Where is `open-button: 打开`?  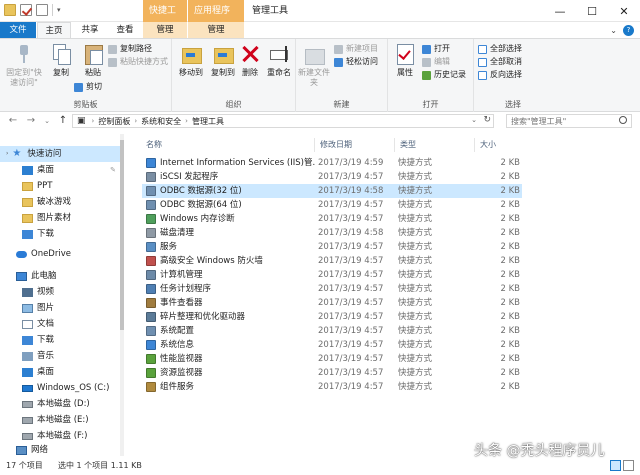
open-button: 打开 is located at coordinates (436, 49).